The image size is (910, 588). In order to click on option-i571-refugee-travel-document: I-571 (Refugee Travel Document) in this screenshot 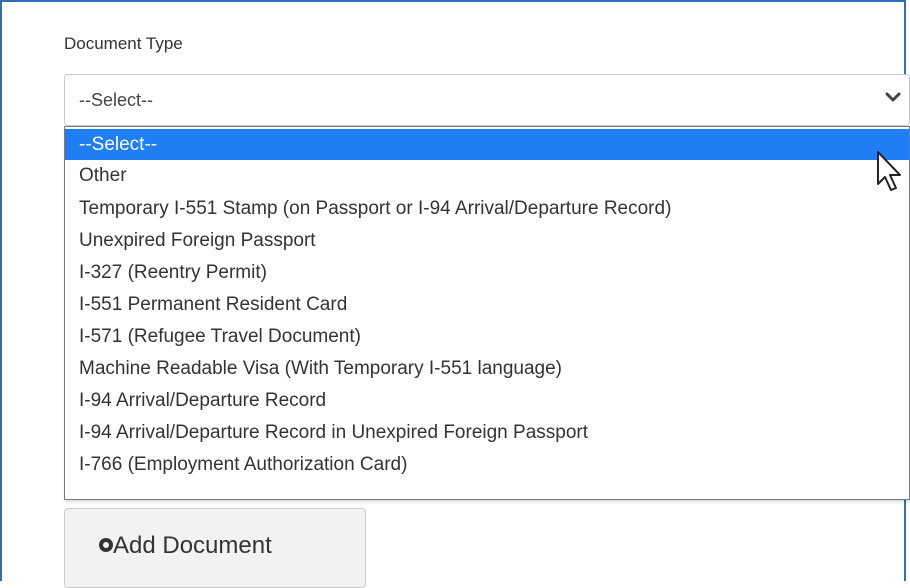, I will do `click(487, 336)`.